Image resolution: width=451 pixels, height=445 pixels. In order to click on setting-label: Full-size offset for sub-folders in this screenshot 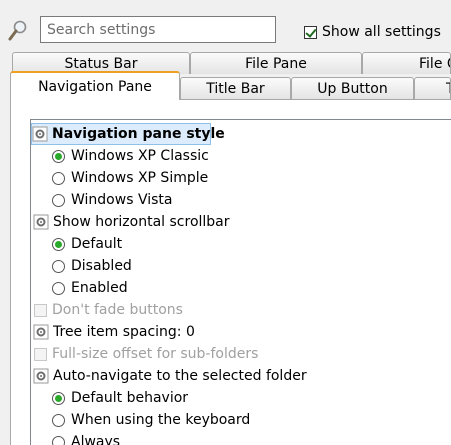, I will do `click(155, 354)`.